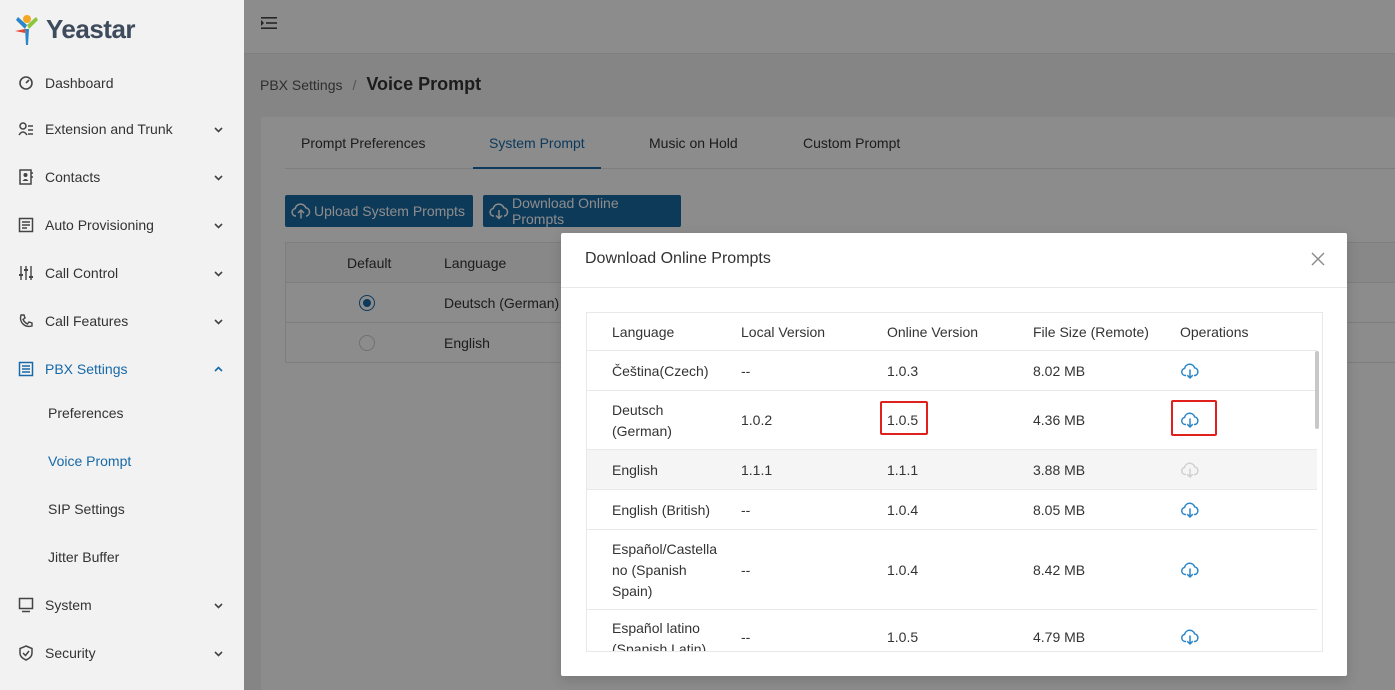  Describe the element at coordinates (79, 83) in the screenshot. I see `sidebar-item-label: Dashboard` at that location.